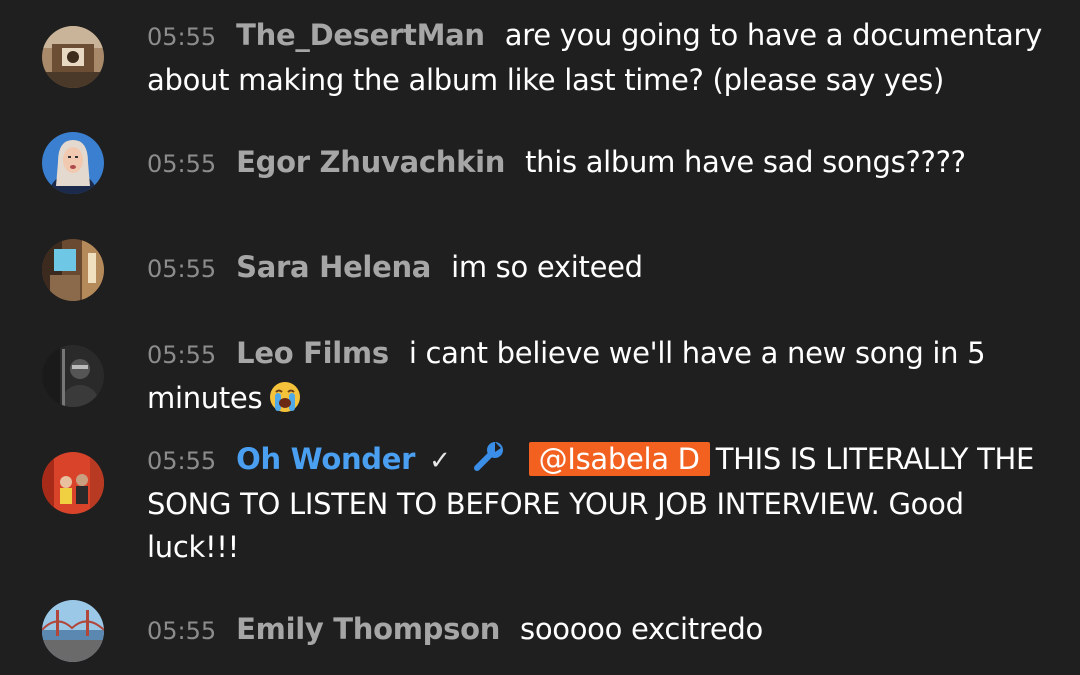 The height and width of the screenshot is (675, 1080). Describe the element at coordinates (440, 461) in the screenshot. I see `verified-checkmark-icon: ✓` at that location.